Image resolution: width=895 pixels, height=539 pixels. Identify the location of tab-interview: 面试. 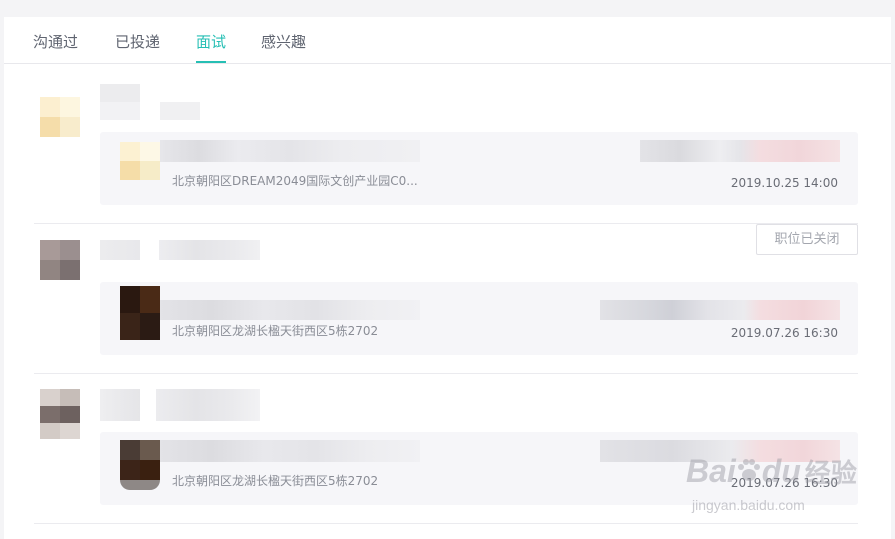
(211, 41).